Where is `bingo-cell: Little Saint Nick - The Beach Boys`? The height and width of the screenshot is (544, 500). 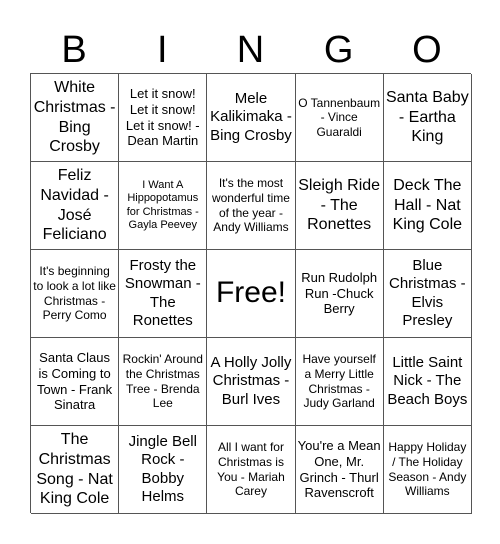
bingo-cell: Little Saint Nick - The Beach Boys is located at coordinates (427, 382).